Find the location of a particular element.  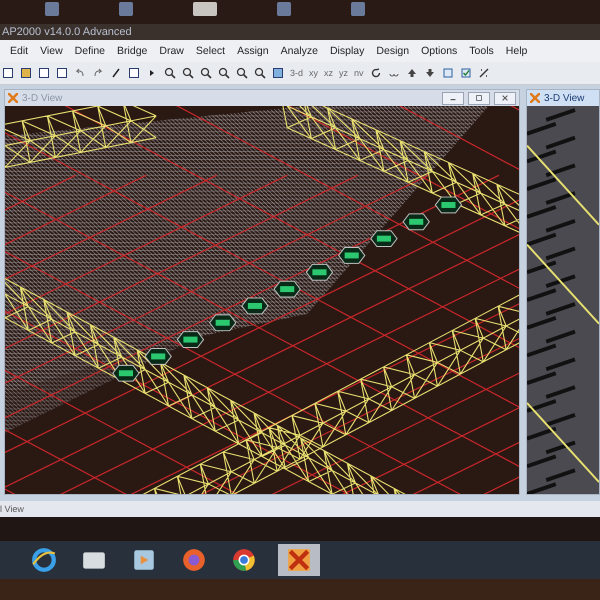

folder-icon is located at coordinates (26, 73).